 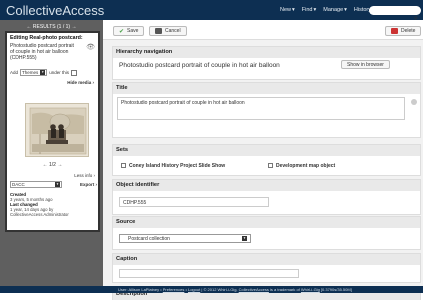 I want to click on set-checkbox-coney-island: Coney Island History Project Slide Show, so click(x=173, y=166).